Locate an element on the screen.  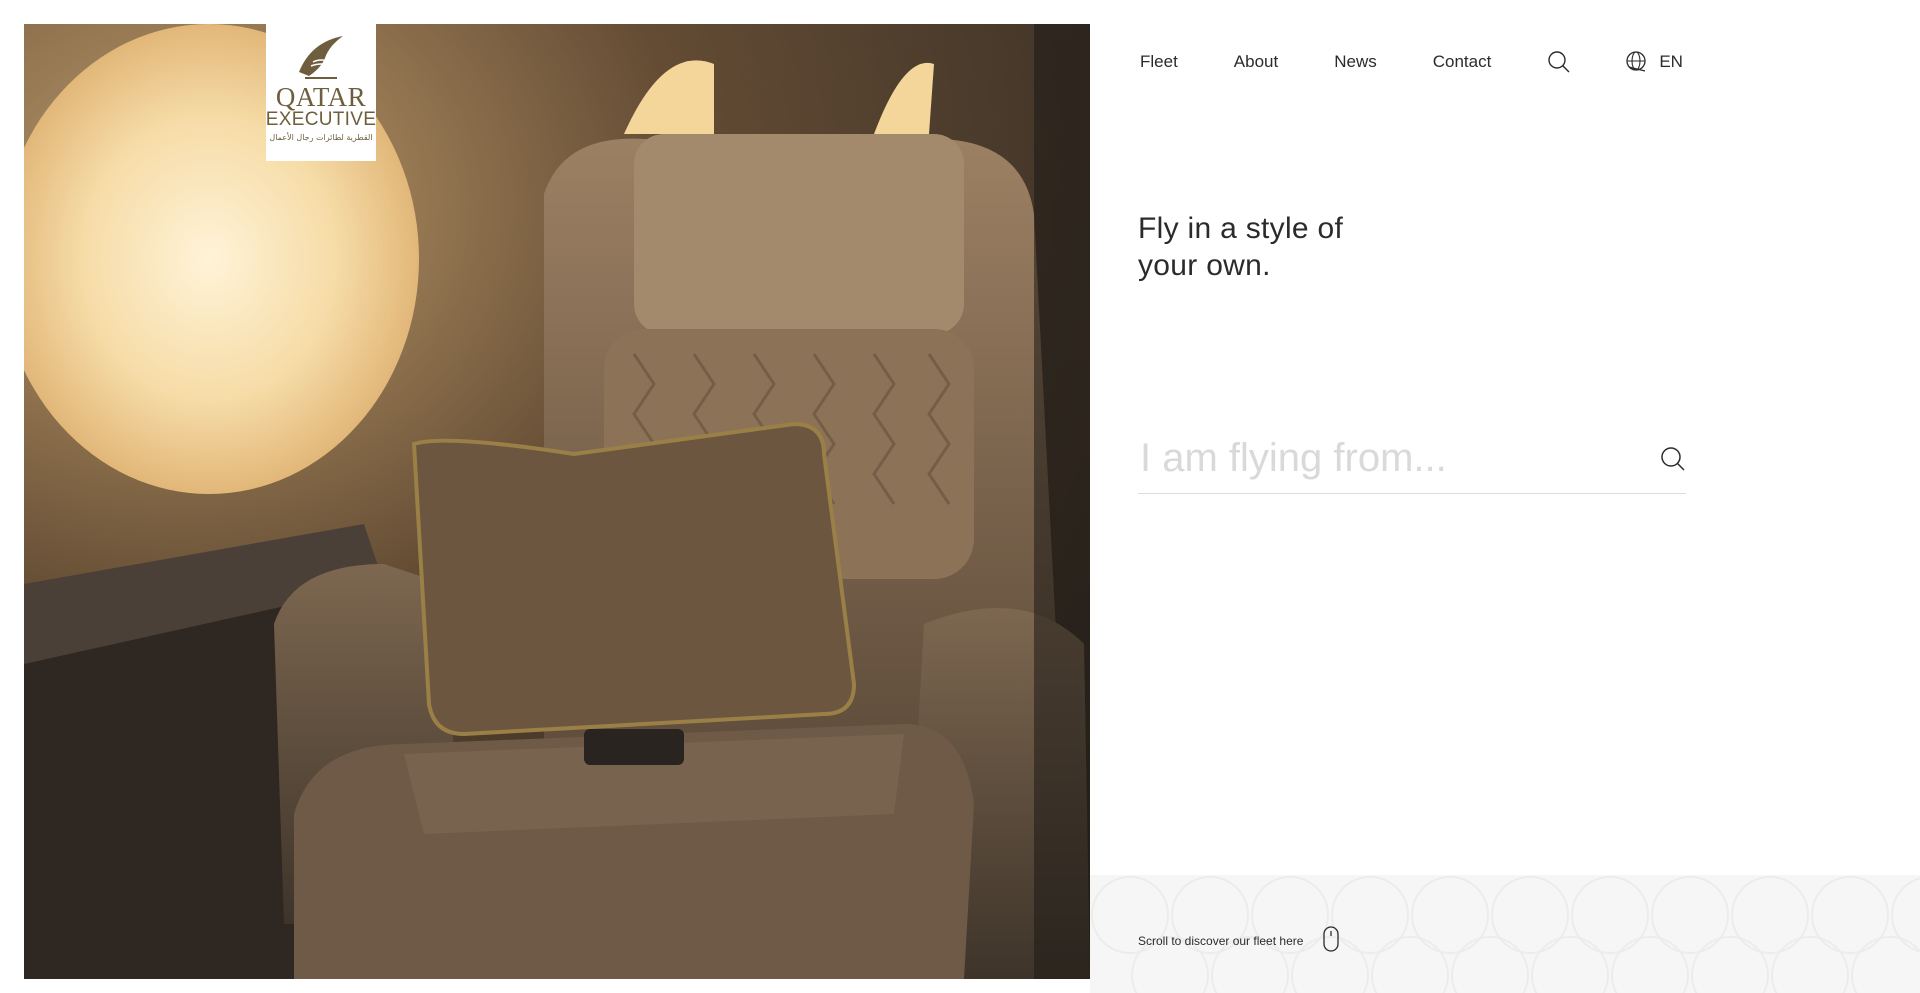
globe-icon is located at coordinates (1636, 61).